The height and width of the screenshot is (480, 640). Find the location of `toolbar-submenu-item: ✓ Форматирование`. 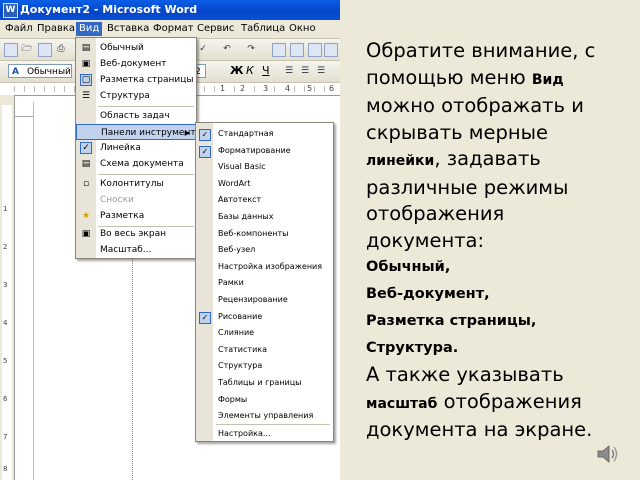

toolbar-submenu-item: ✓ Форматирование is located at coordinates (264, 151).